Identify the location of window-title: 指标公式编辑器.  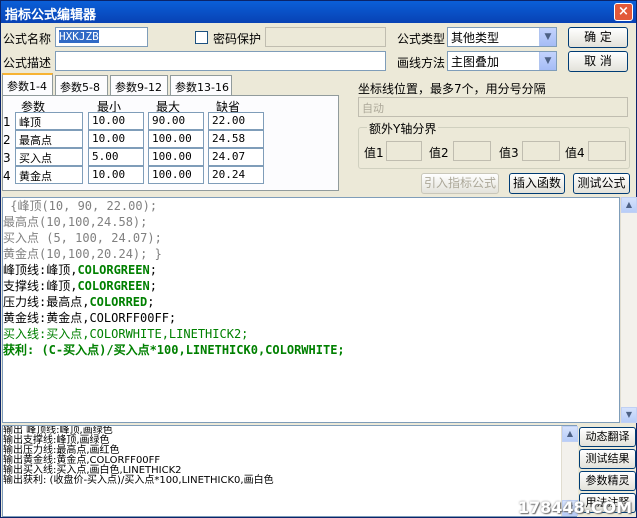
(51, 15).